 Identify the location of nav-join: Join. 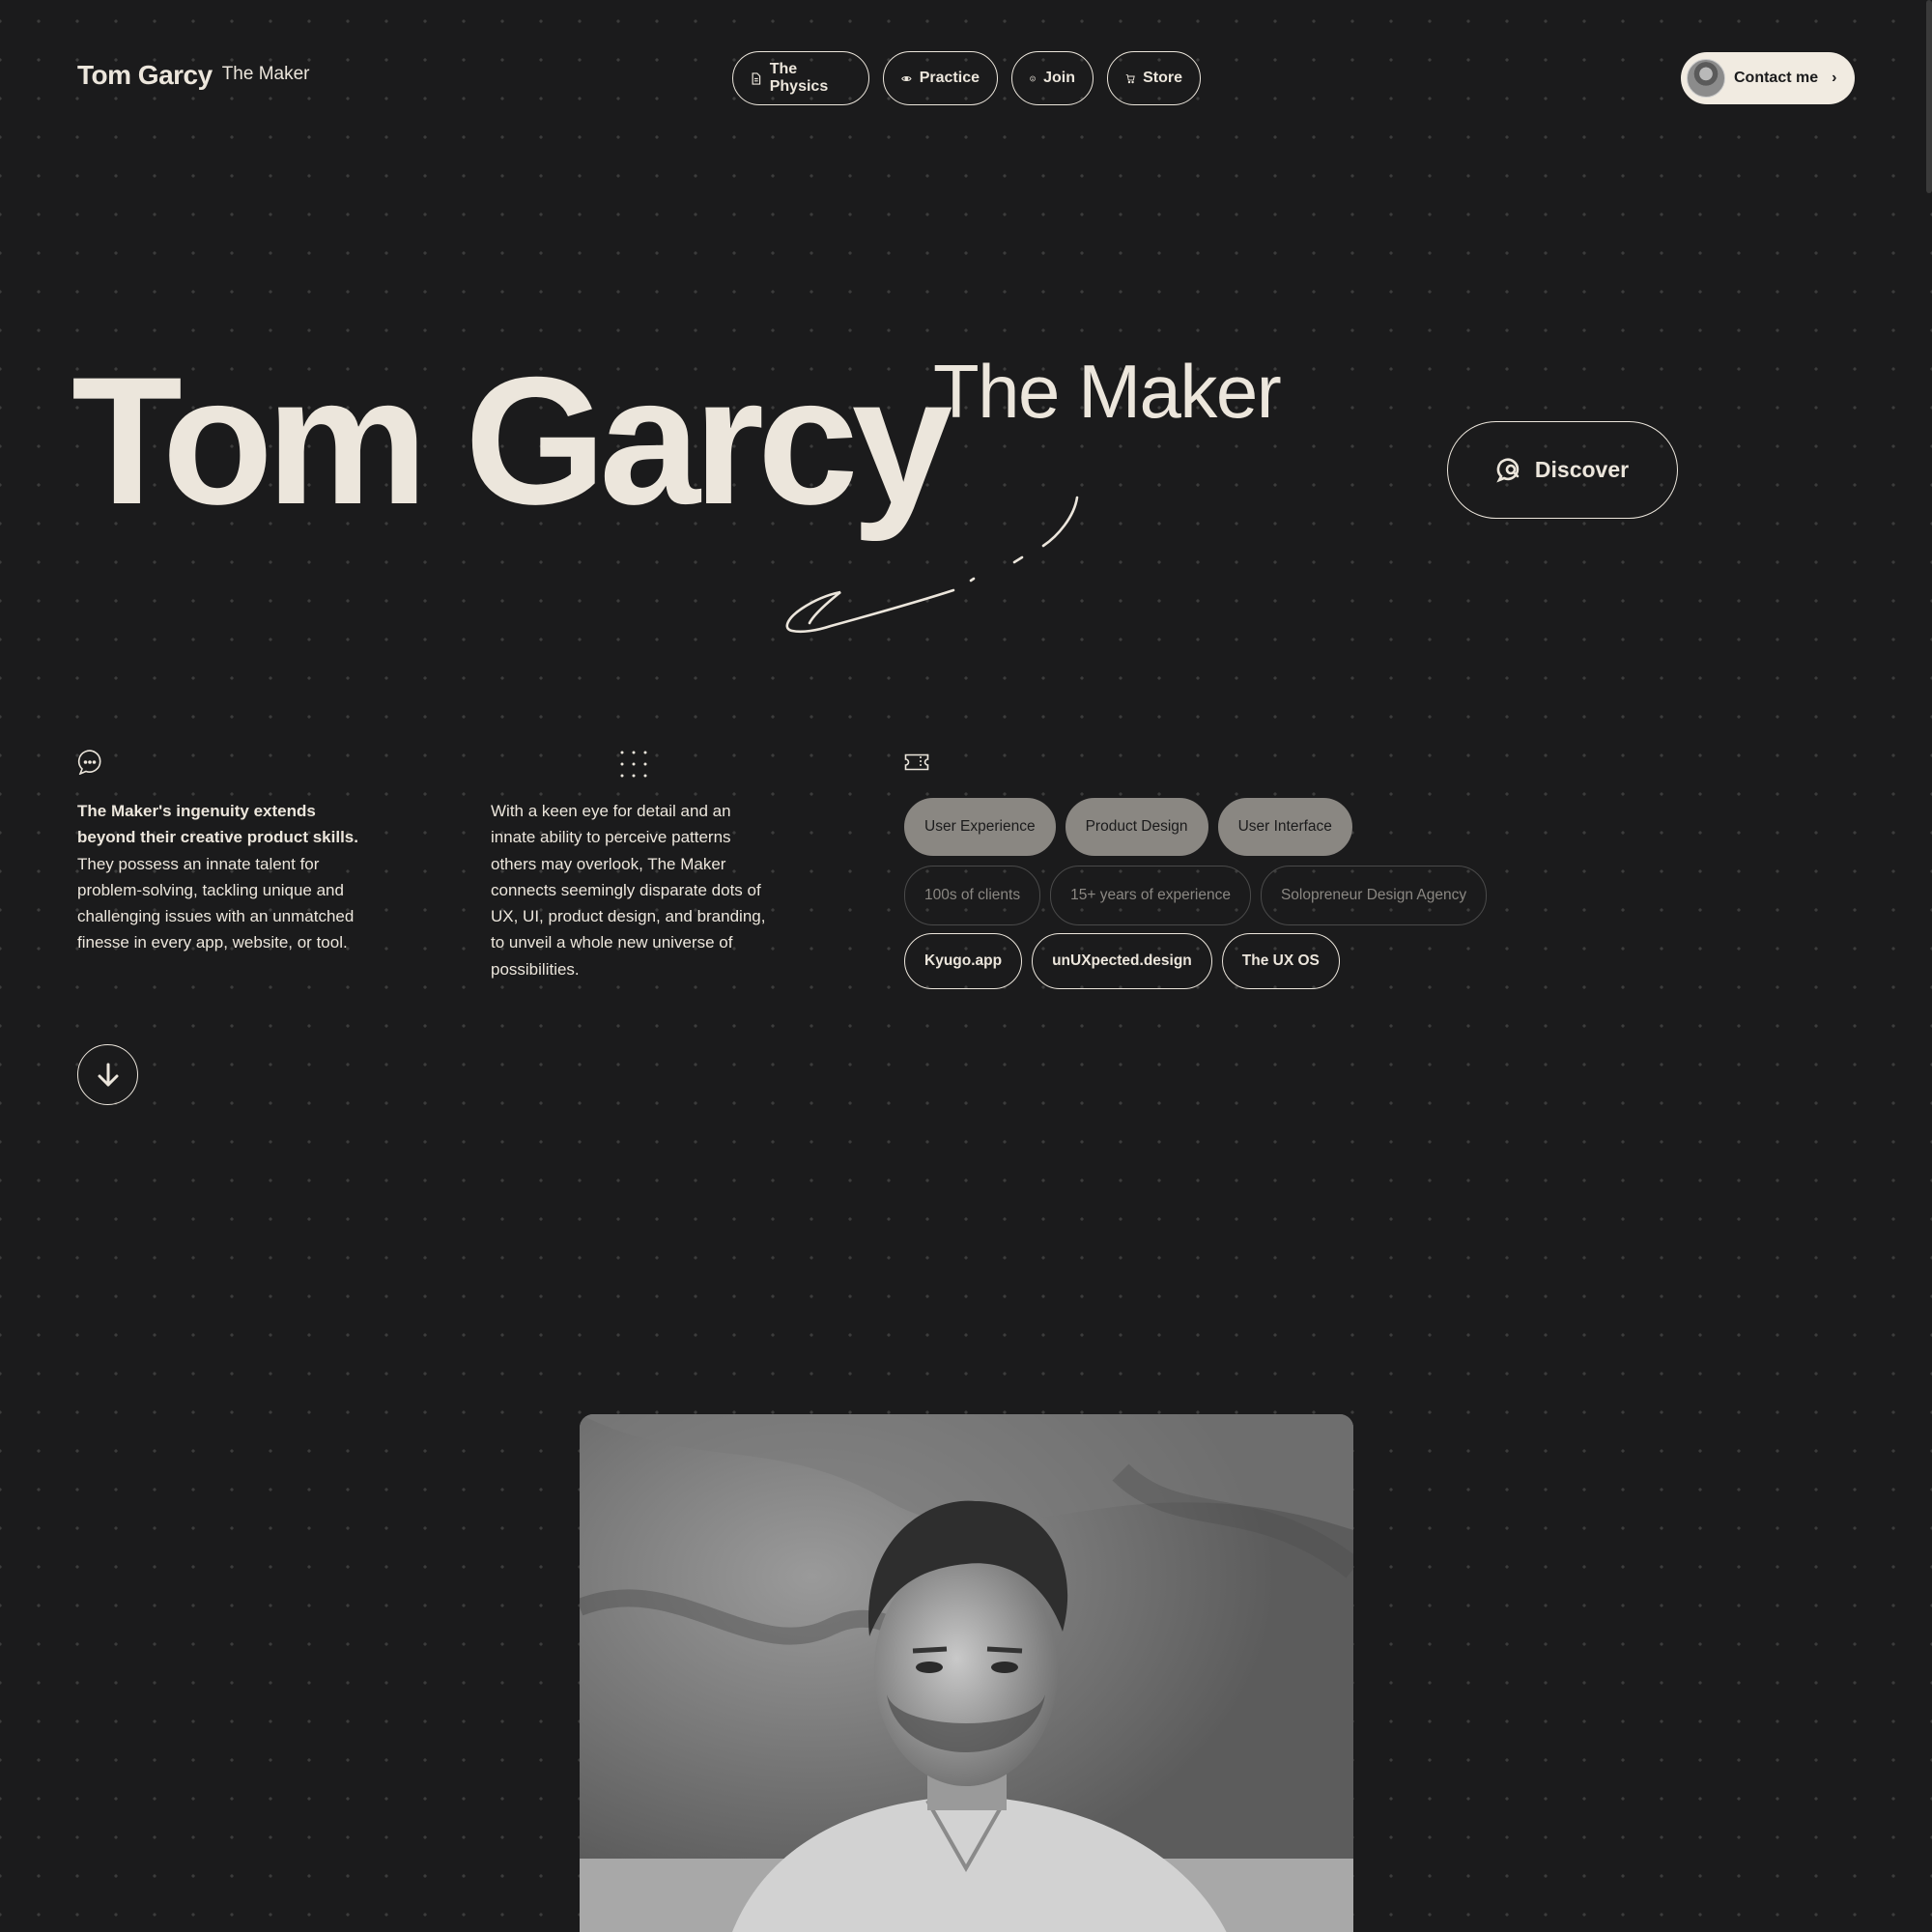
(1052, 78).